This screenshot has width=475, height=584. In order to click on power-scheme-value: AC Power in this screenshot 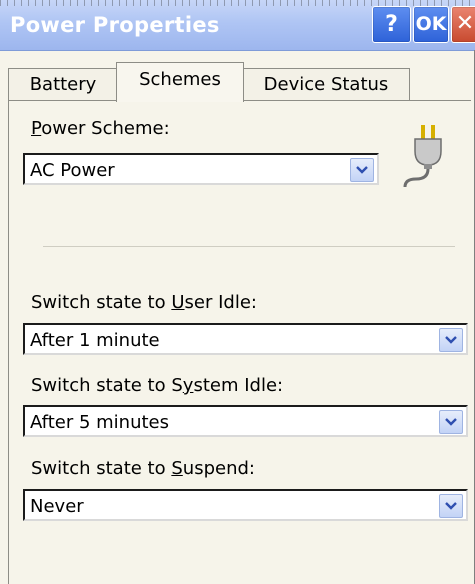, I will do `click(72, 170)`.